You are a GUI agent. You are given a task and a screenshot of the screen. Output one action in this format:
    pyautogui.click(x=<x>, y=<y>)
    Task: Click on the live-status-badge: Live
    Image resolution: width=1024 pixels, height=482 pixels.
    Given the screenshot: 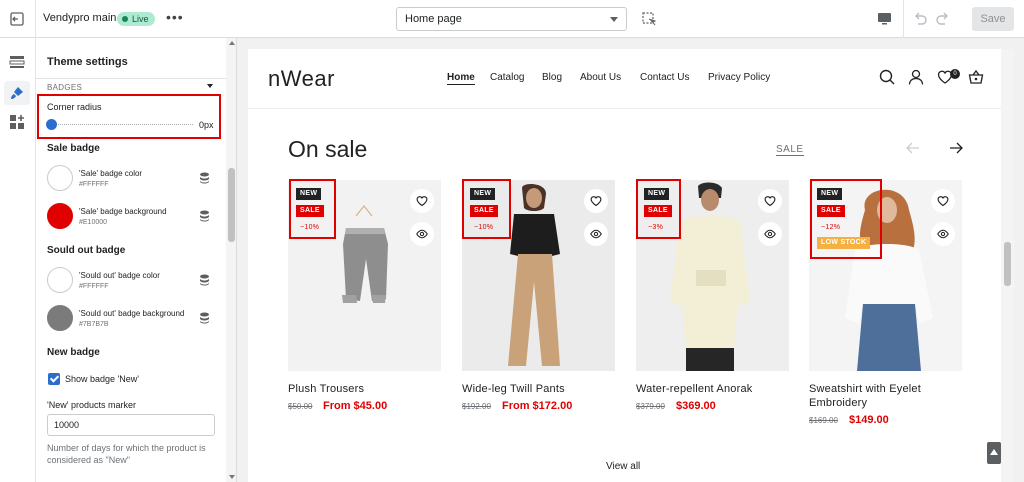 What is the action you would take?
    pyautogui.click(x=136, y=19)
    